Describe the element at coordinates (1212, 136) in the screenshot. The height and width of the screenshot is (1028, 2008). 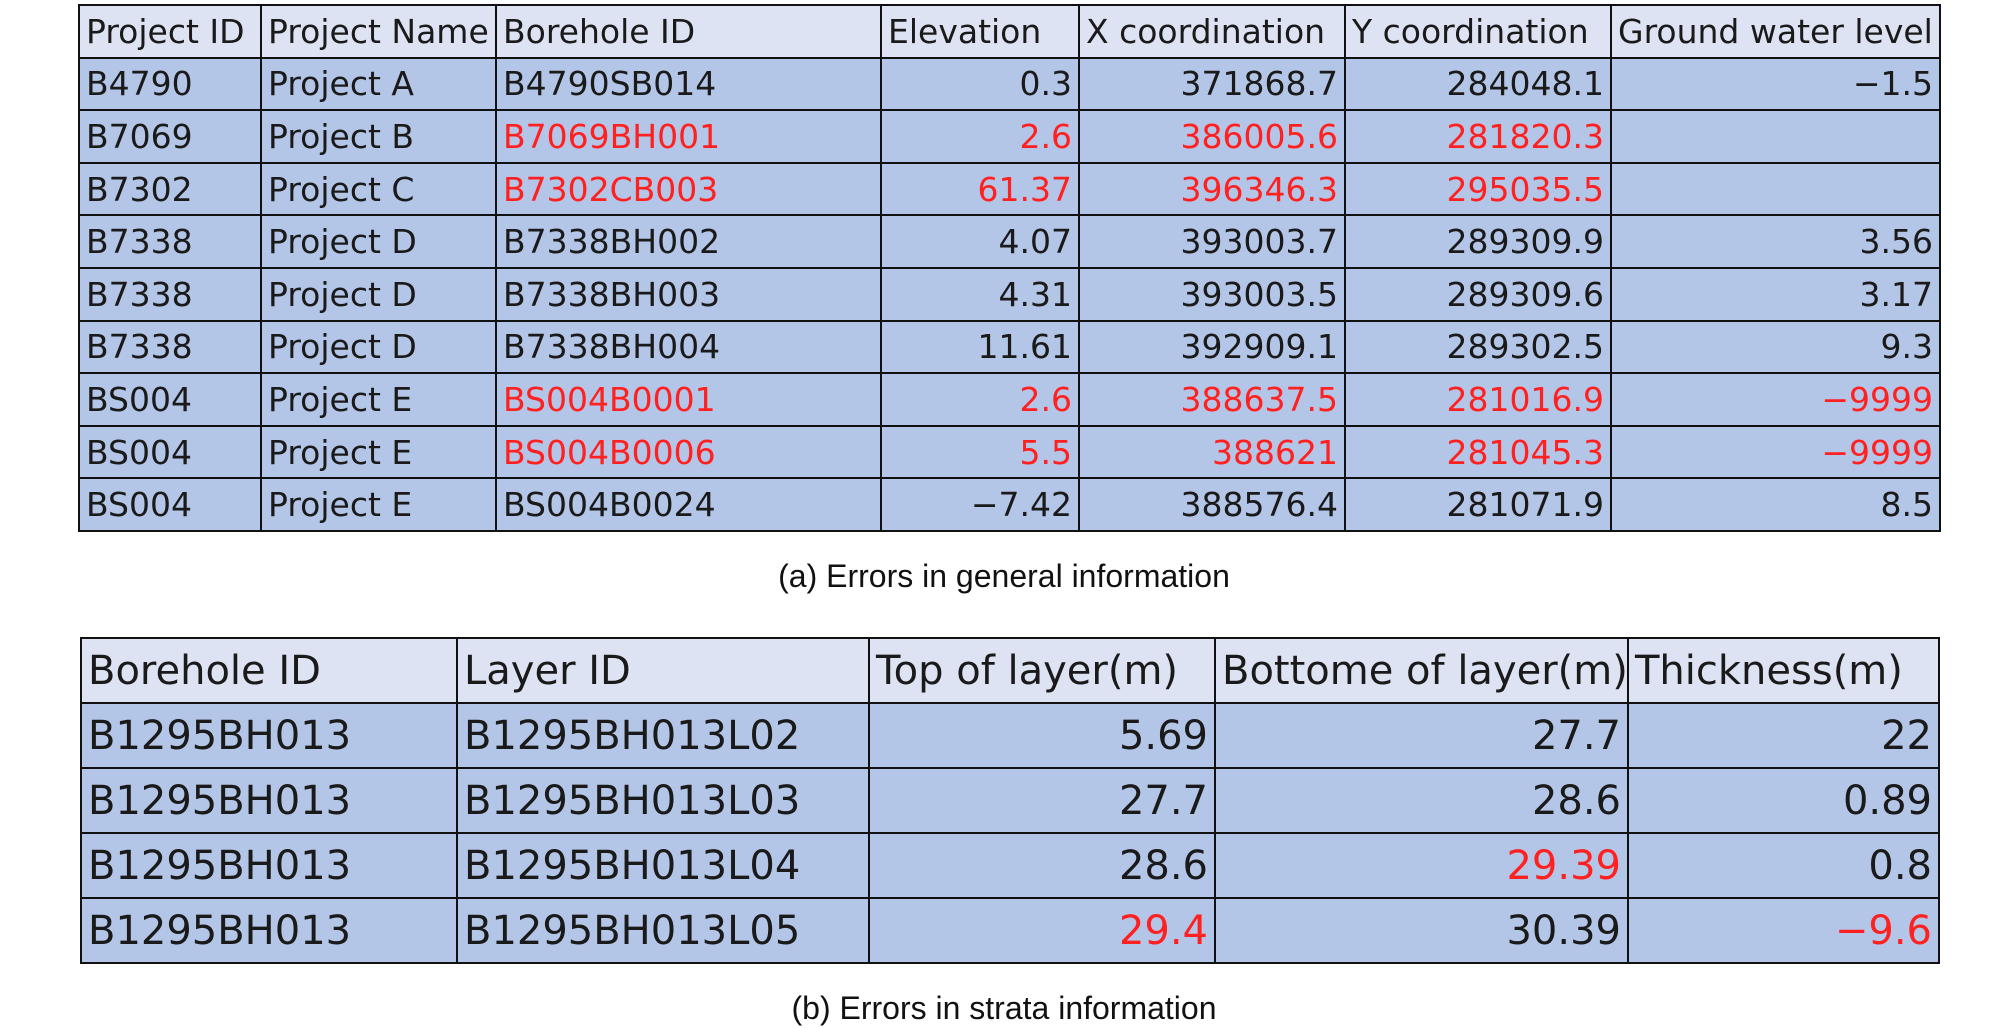
I see `table-cell: 386005.6` at that location.